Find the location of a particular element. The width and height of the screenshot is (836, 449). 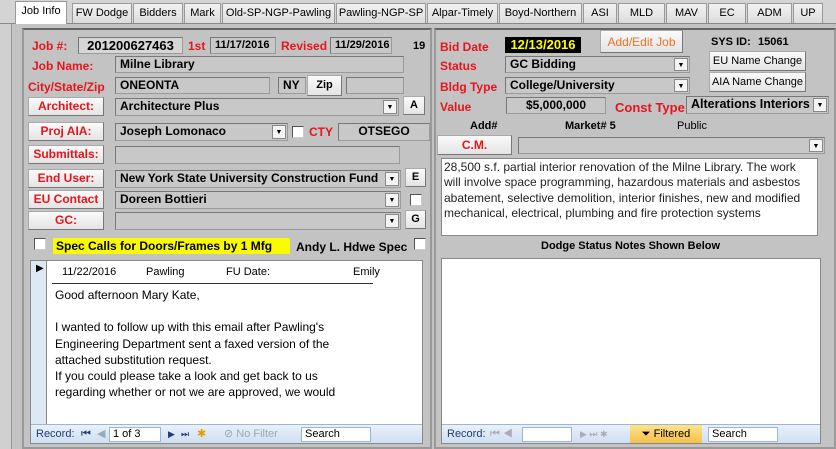

cm-button: C.M. is located at coordinates (474, 145).